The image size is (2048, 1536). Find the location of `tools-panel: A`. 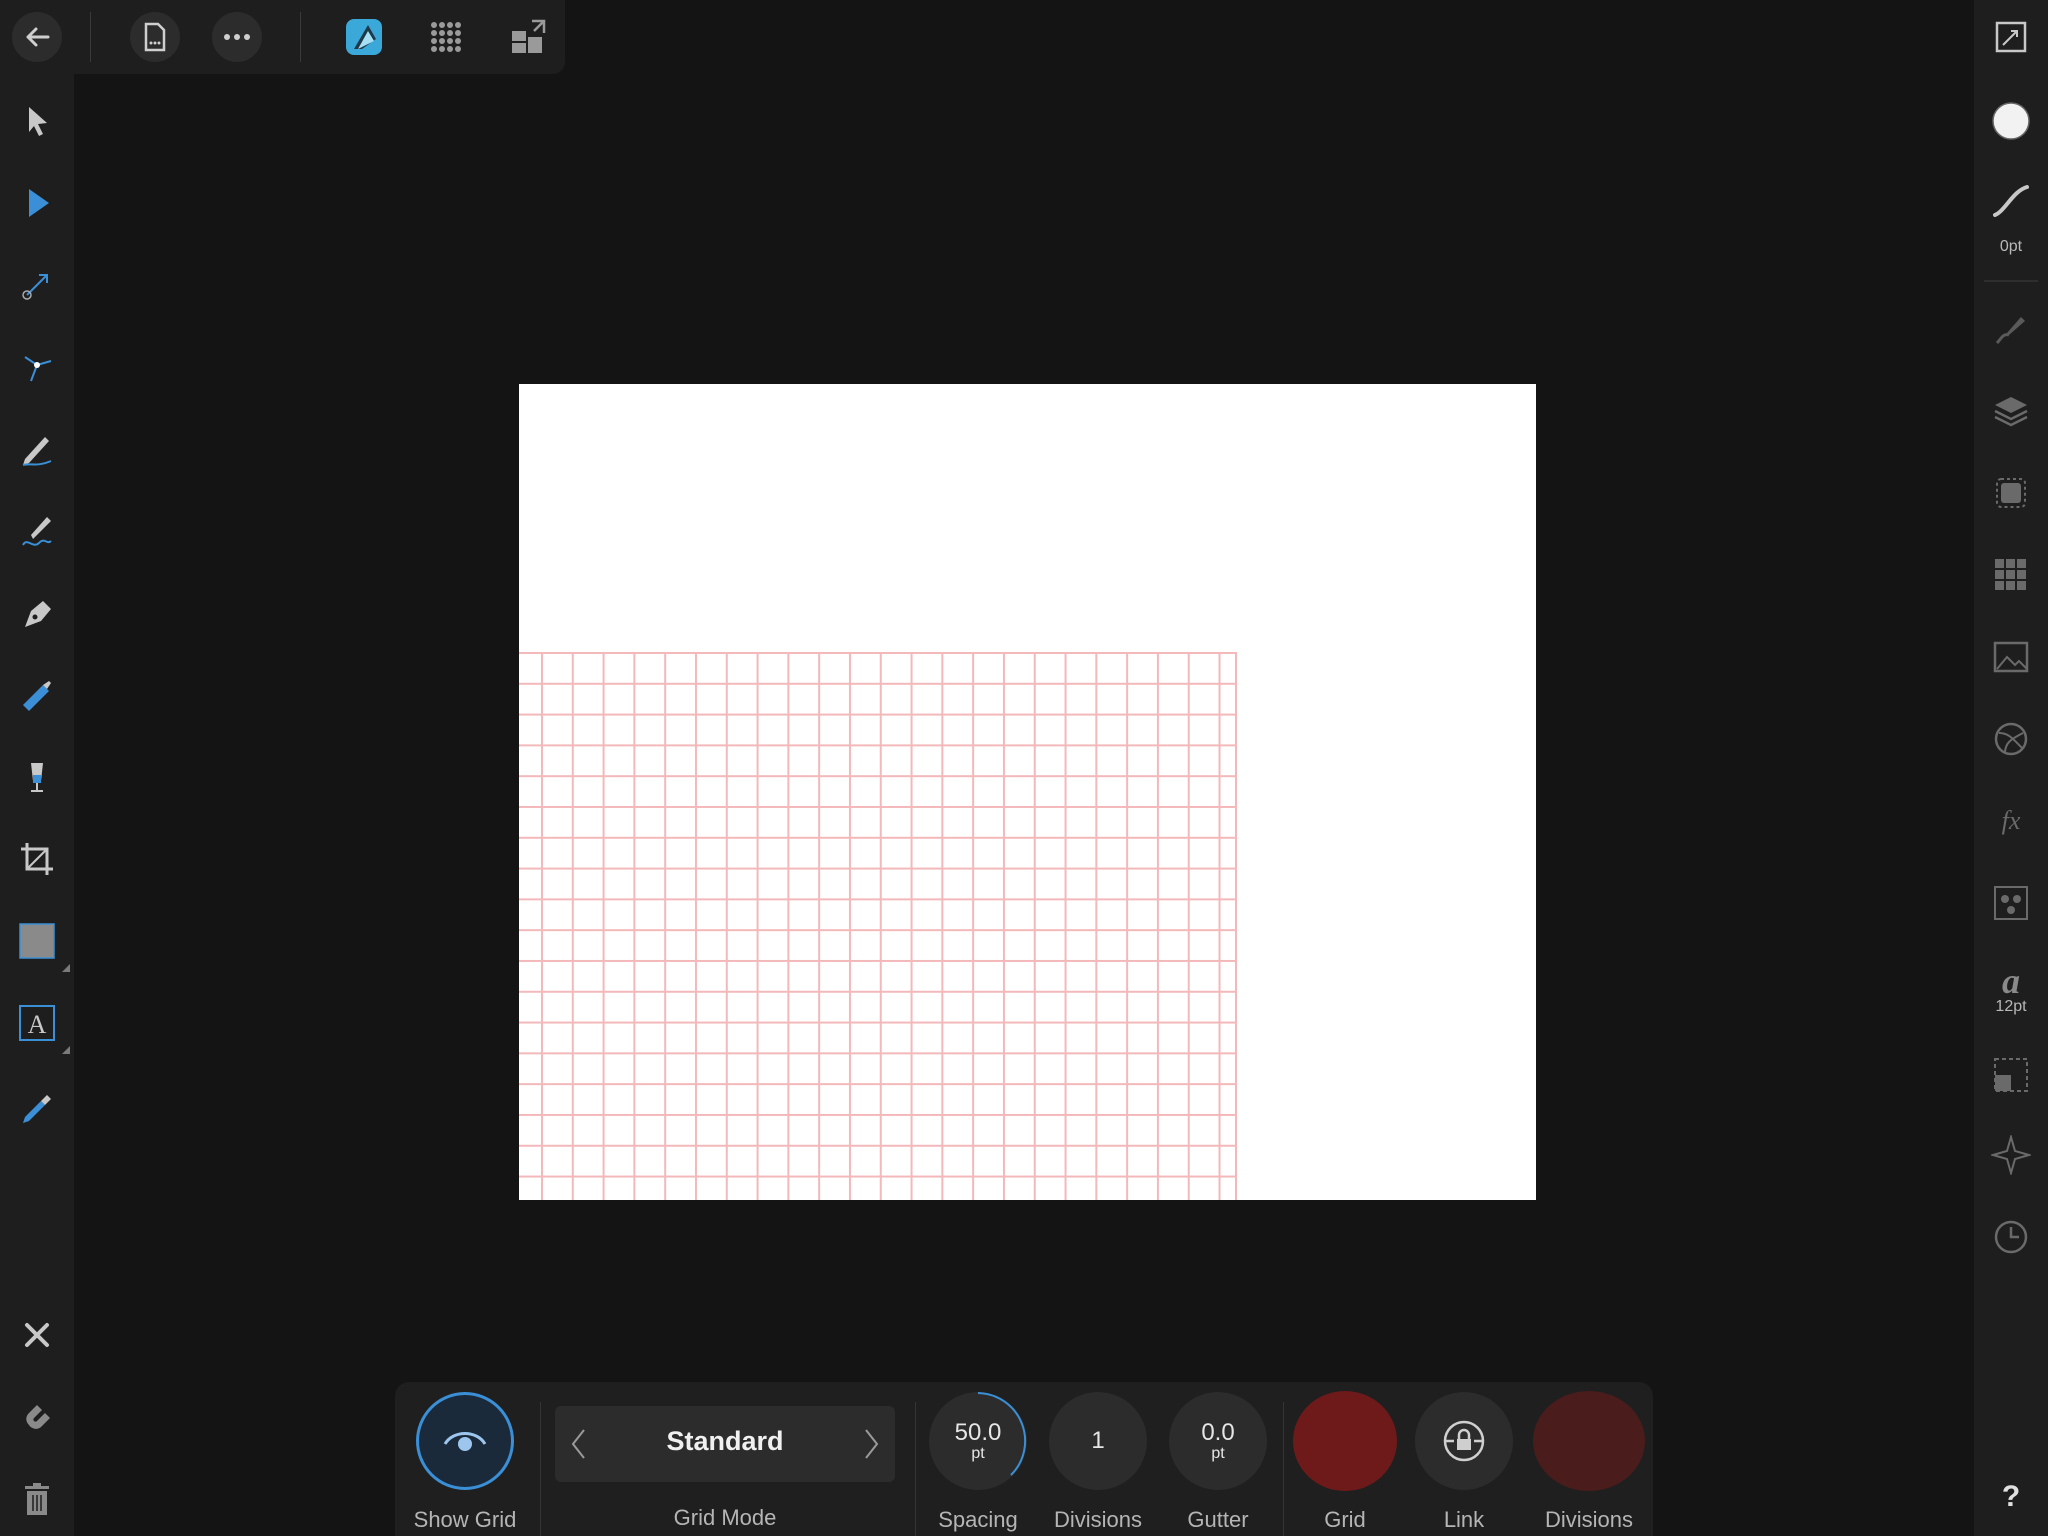

tools-panel: A is located at coordinates (37, 805).